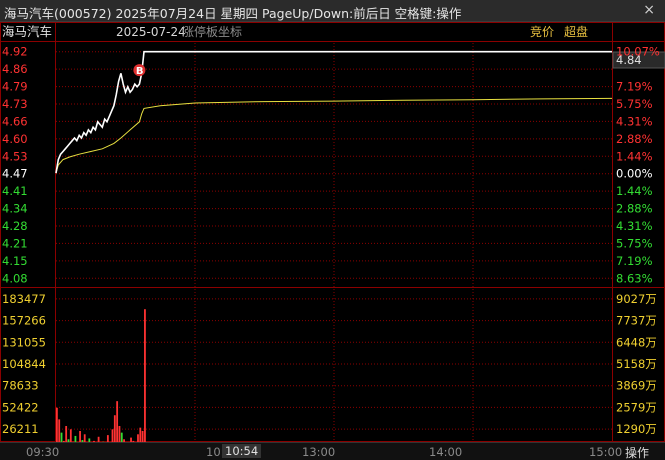 The image size is (665, 460). What do you see at coordinates (20, 407) in the screenshot?
I see `volume-tick-label: 52422` at bounding box center [20, 407].